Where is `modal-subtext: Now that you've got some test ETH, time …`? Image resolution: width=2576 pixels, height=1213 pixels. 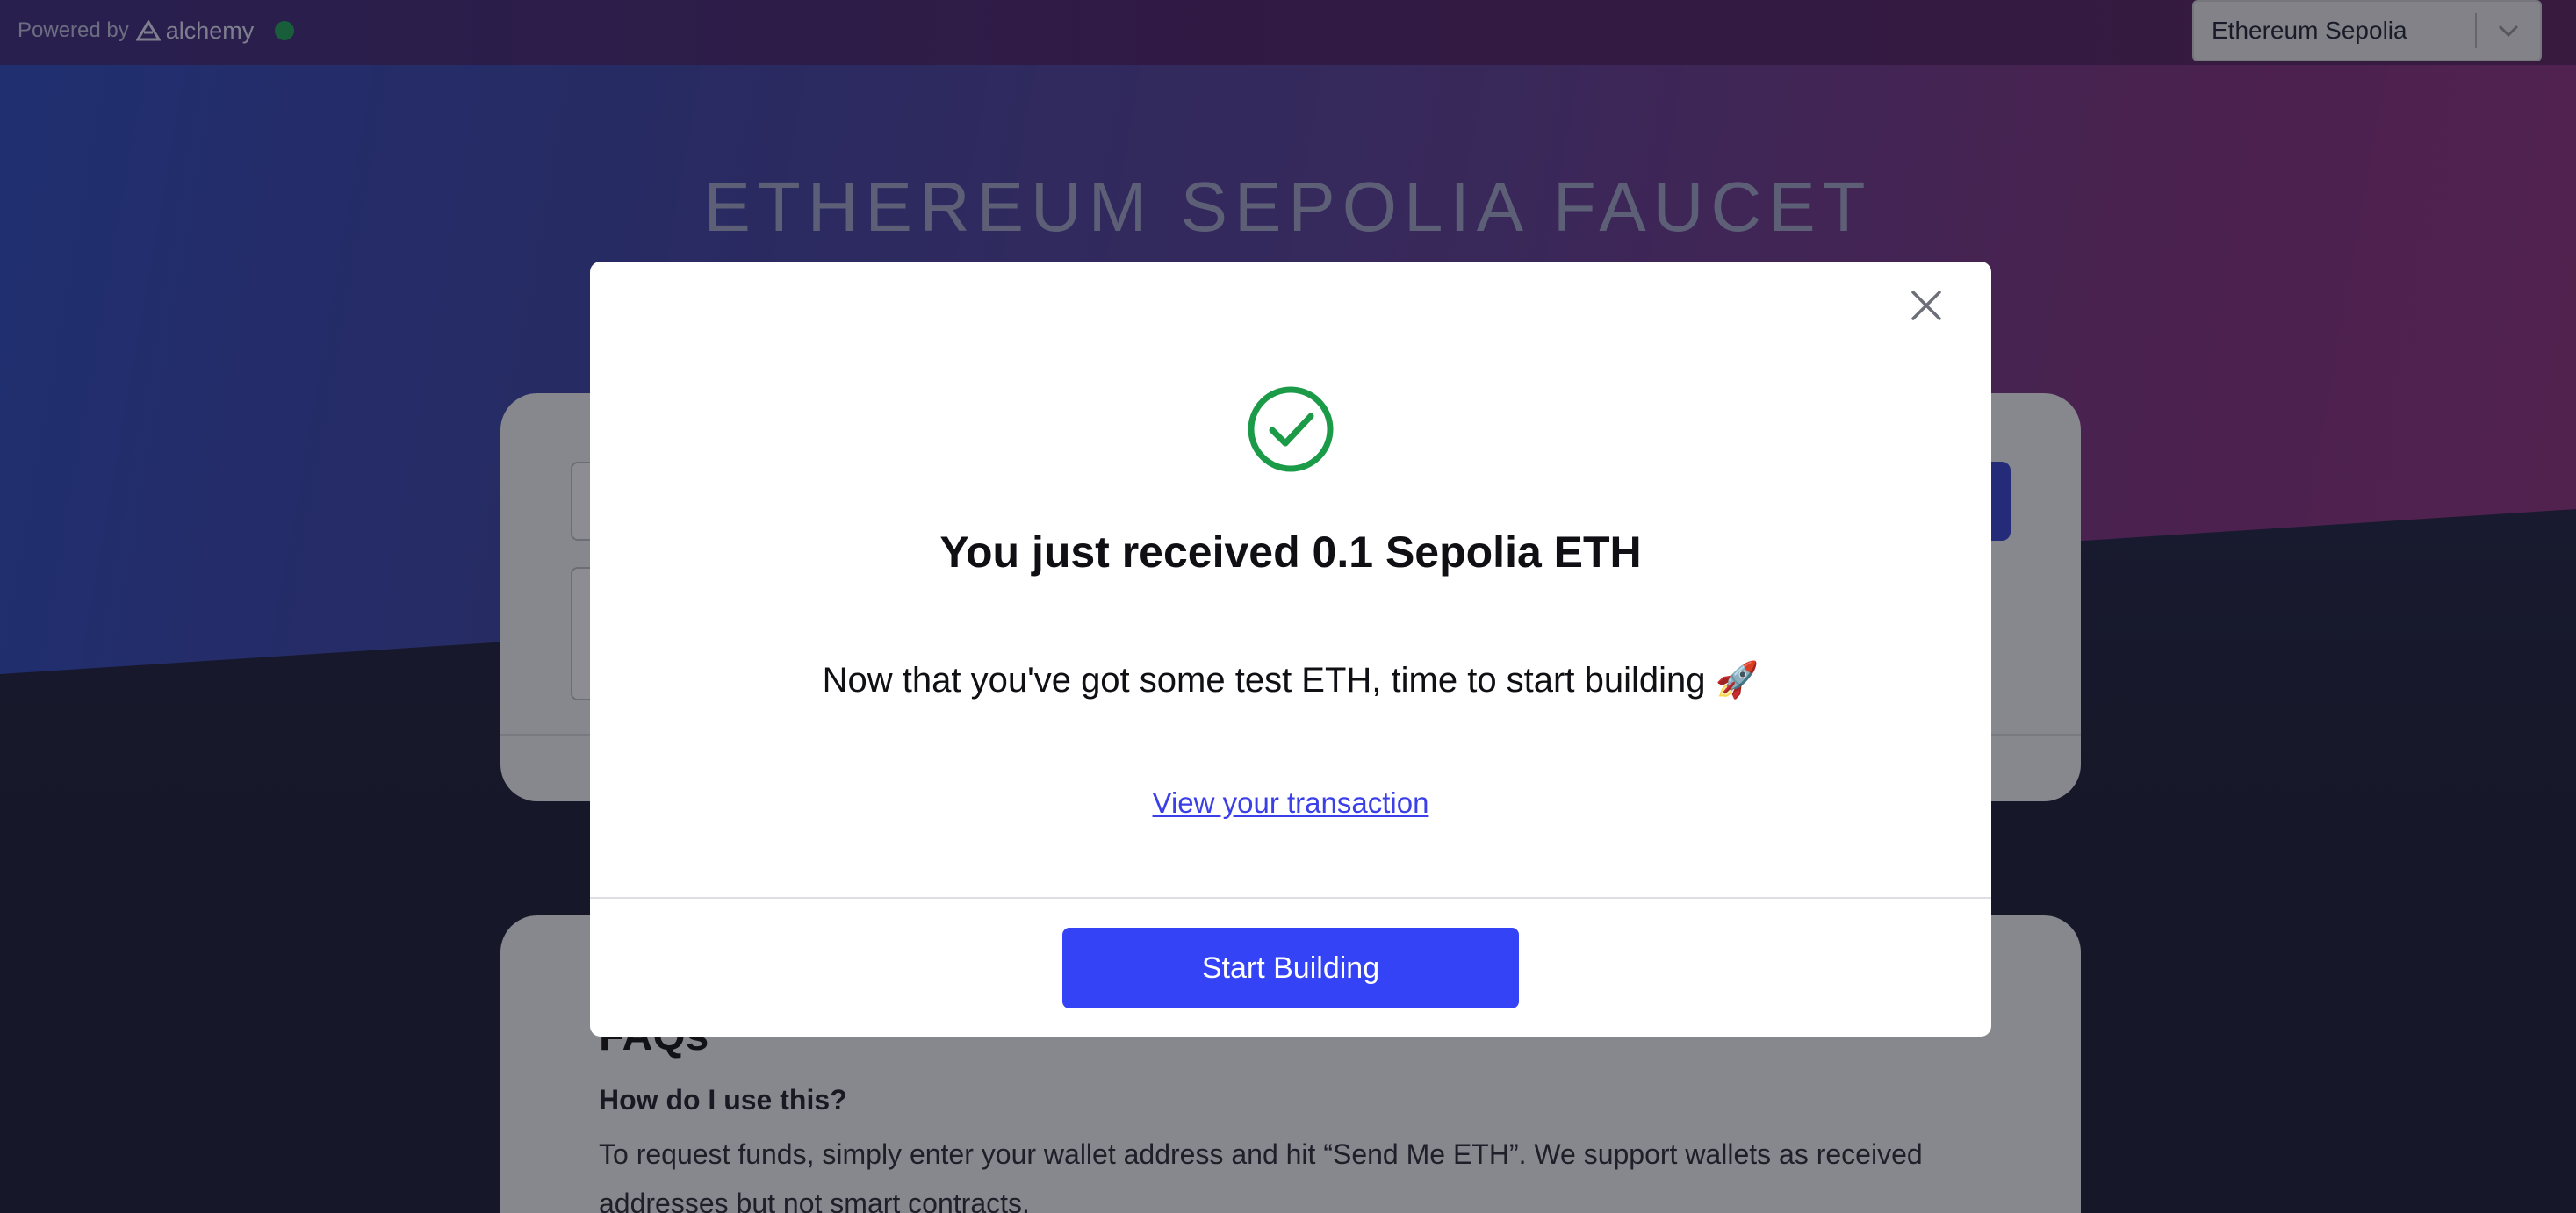
modal-subtext: Now that you've got some test ETH, time … is located at coordinates (1290, 680).